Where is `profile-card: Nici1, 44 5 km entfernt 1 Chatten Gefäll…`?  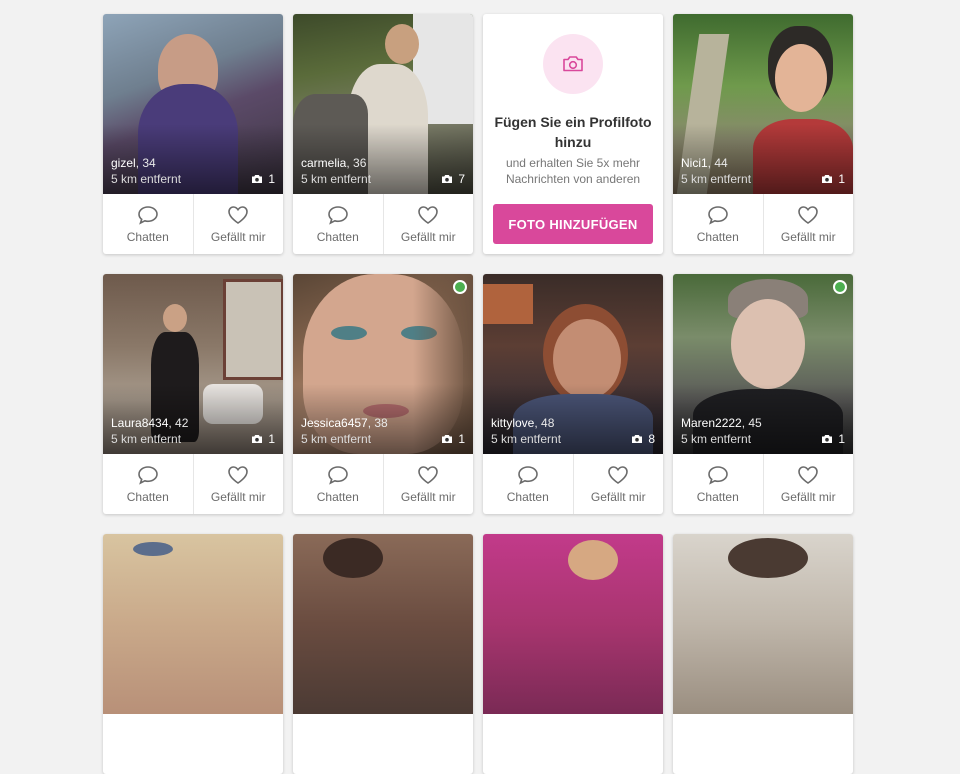
profile-card: Nici1, 44 5 km entfernt 1 Chatten Gefäll… is located at coordinates (763, 134).